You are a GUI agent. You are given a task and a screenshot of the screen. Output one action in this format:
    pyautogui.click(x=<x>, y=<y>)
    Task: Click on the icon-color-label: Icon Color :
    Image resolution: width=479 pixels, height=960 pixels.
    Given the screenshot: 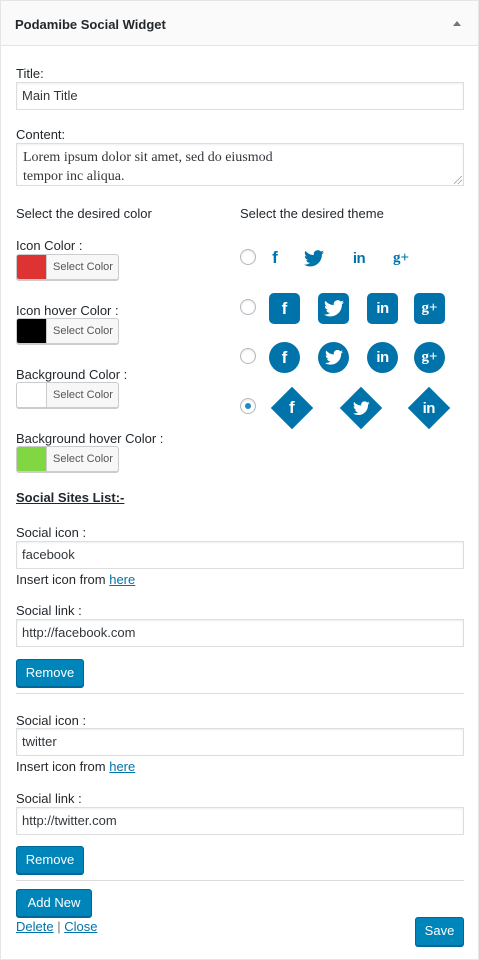 What is the action you would take?
    pyautogui.click(x=49, y=245)
    